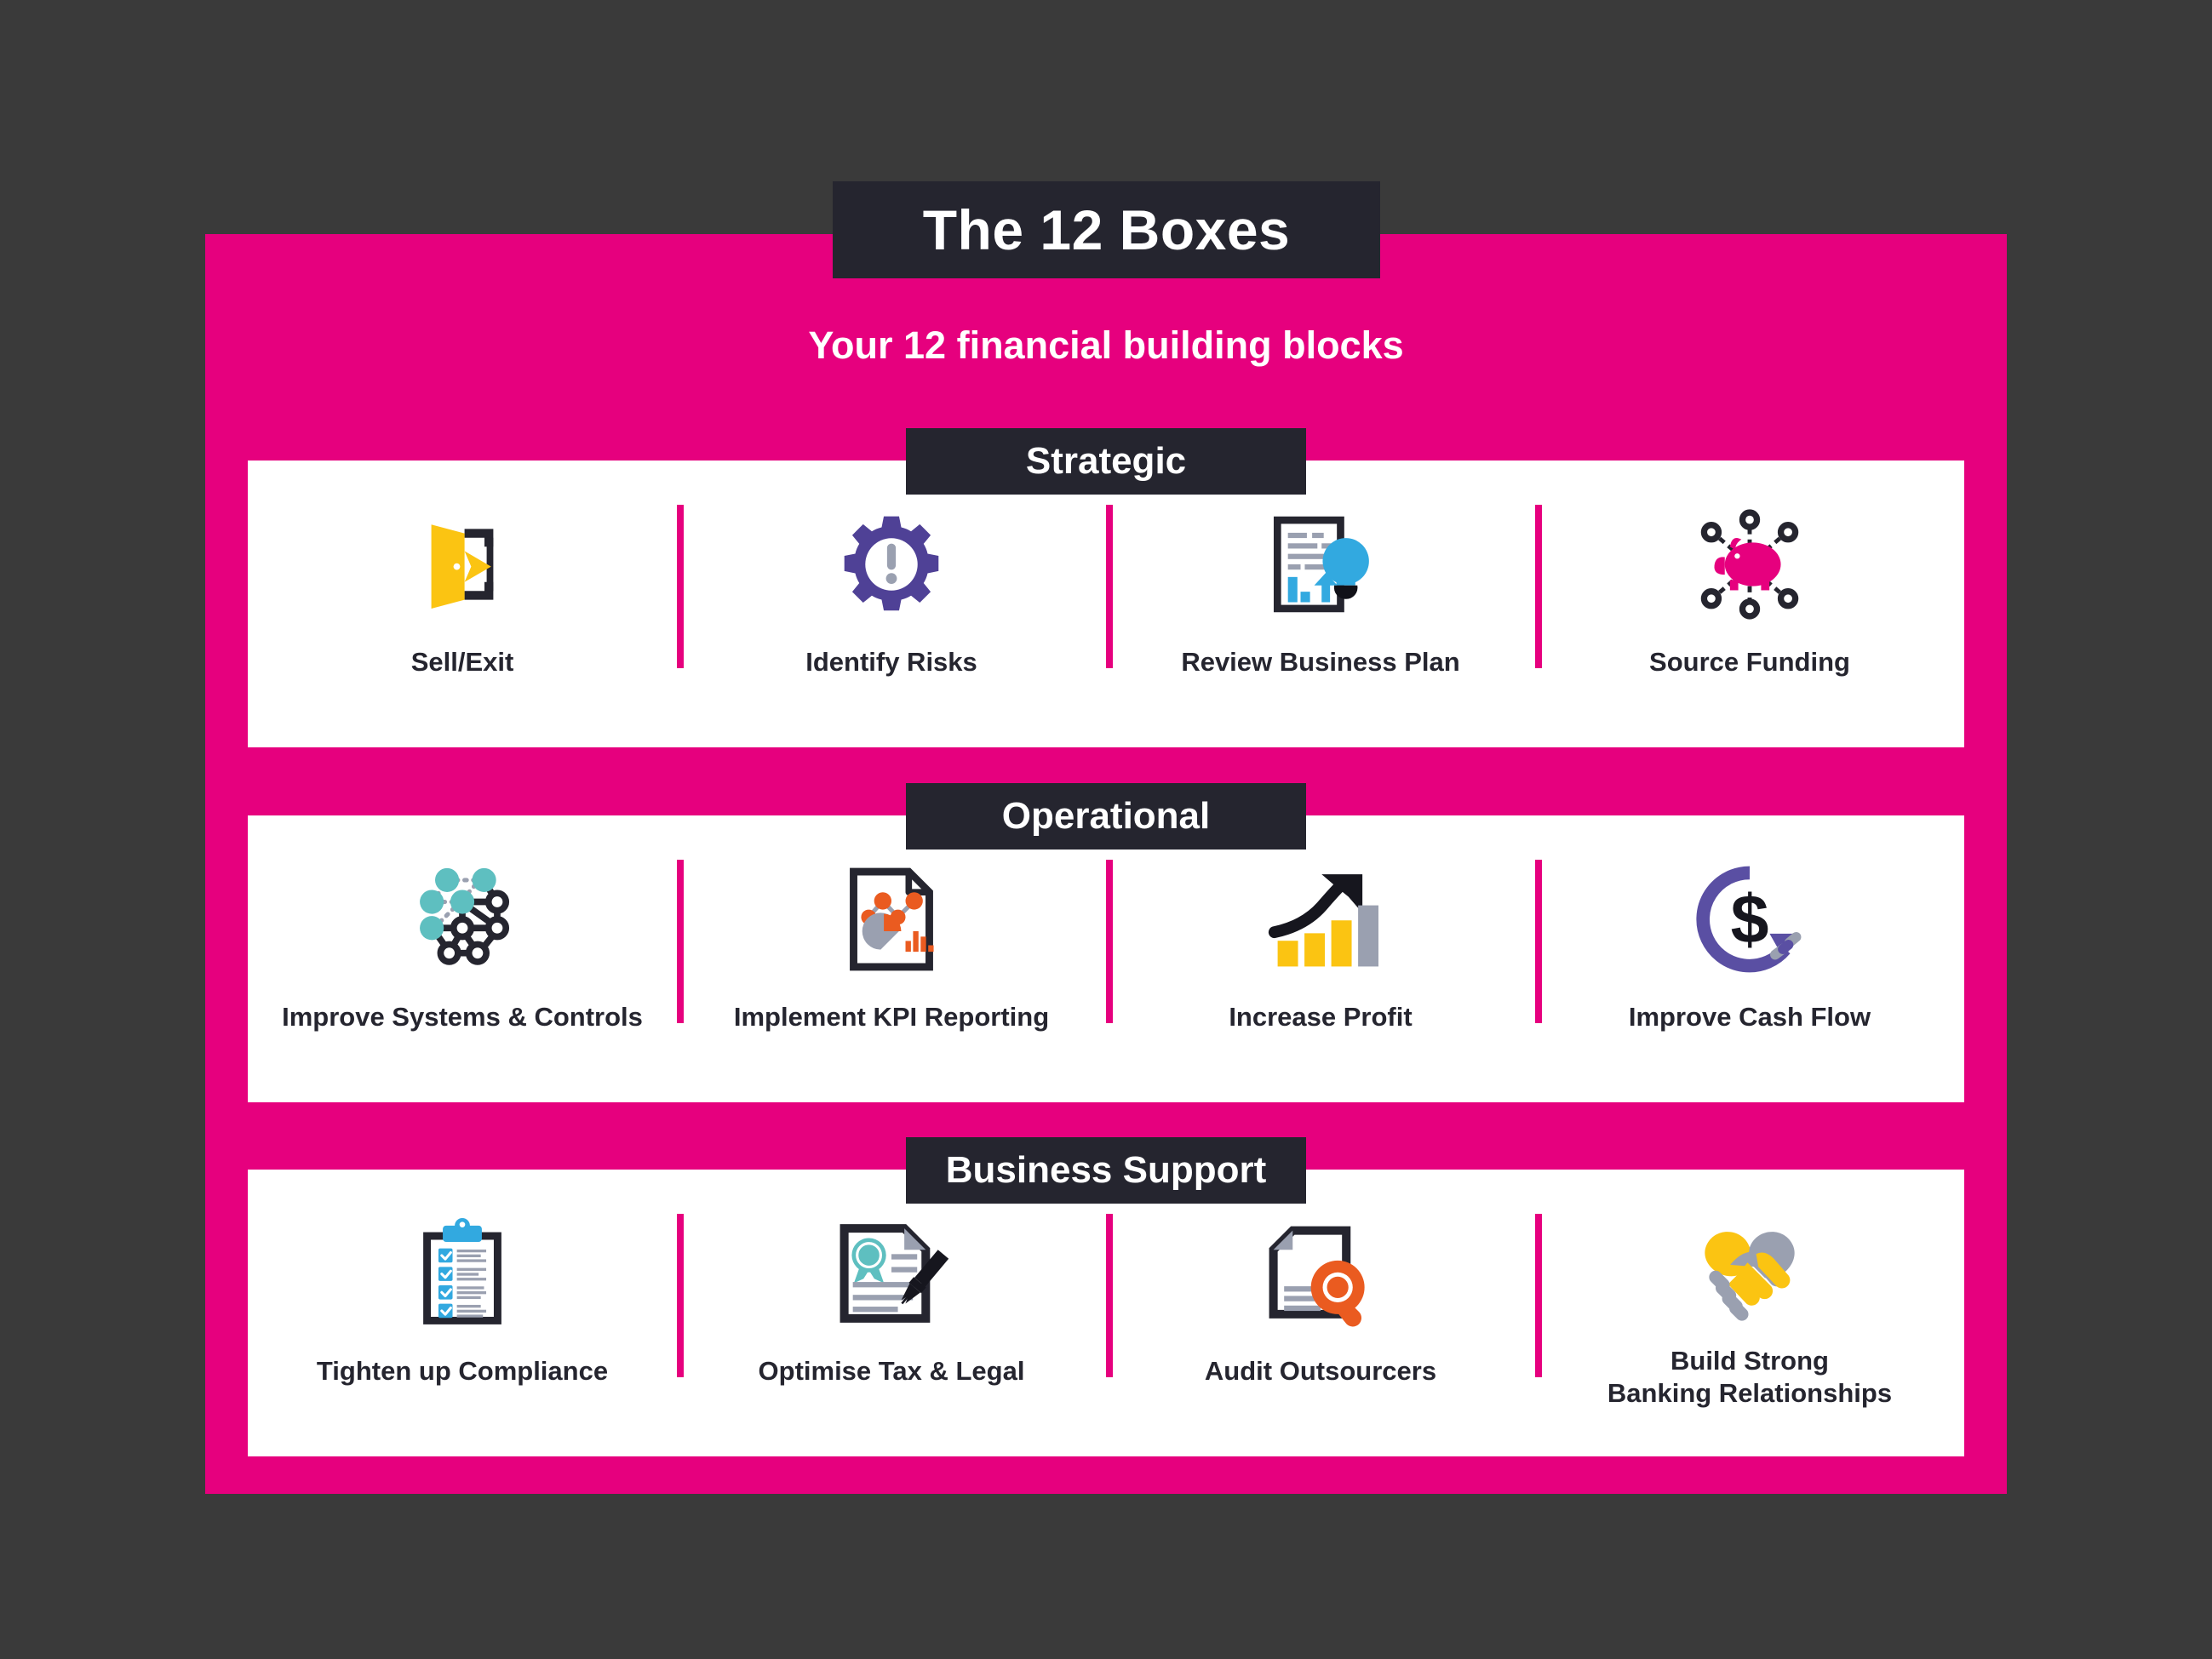 Image resolution: width=2212 pixels, height=1659 pixels. I want to click on section-badge-strategic: Strategic, so click(1106, 461).